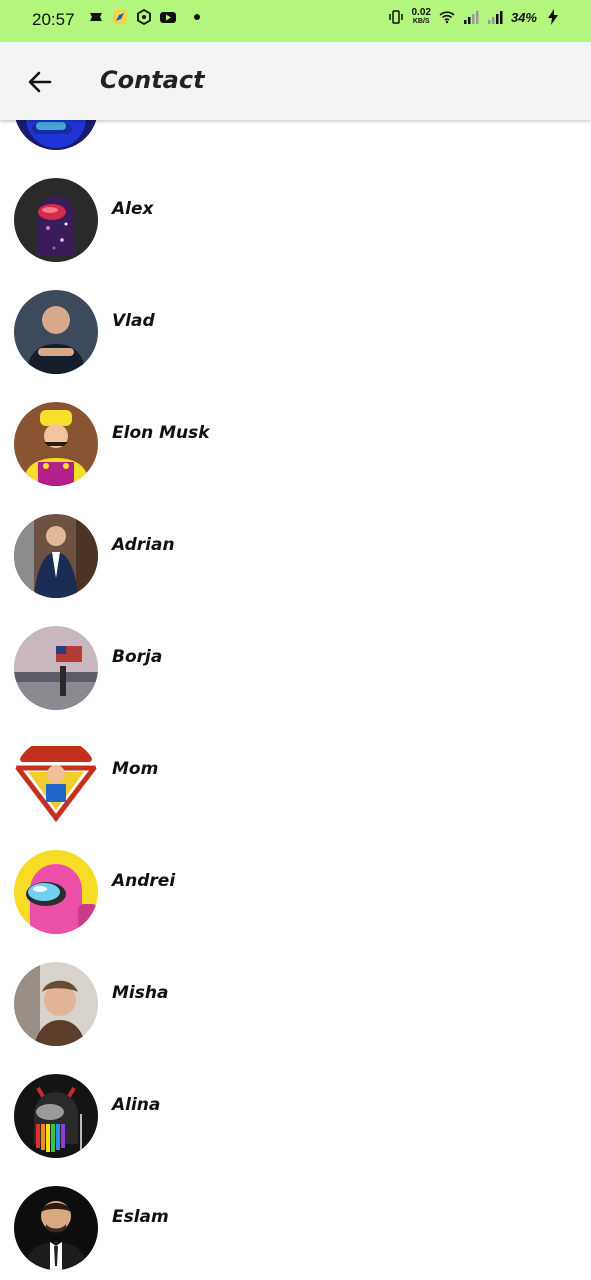 The height and width of the screenshot is (1280, 591). What do you see at coordinates (295, 21) in the screenshot?
I see `status-bar: 20:57 0.02 KB/S 34%` at bounding box center [295, 21].